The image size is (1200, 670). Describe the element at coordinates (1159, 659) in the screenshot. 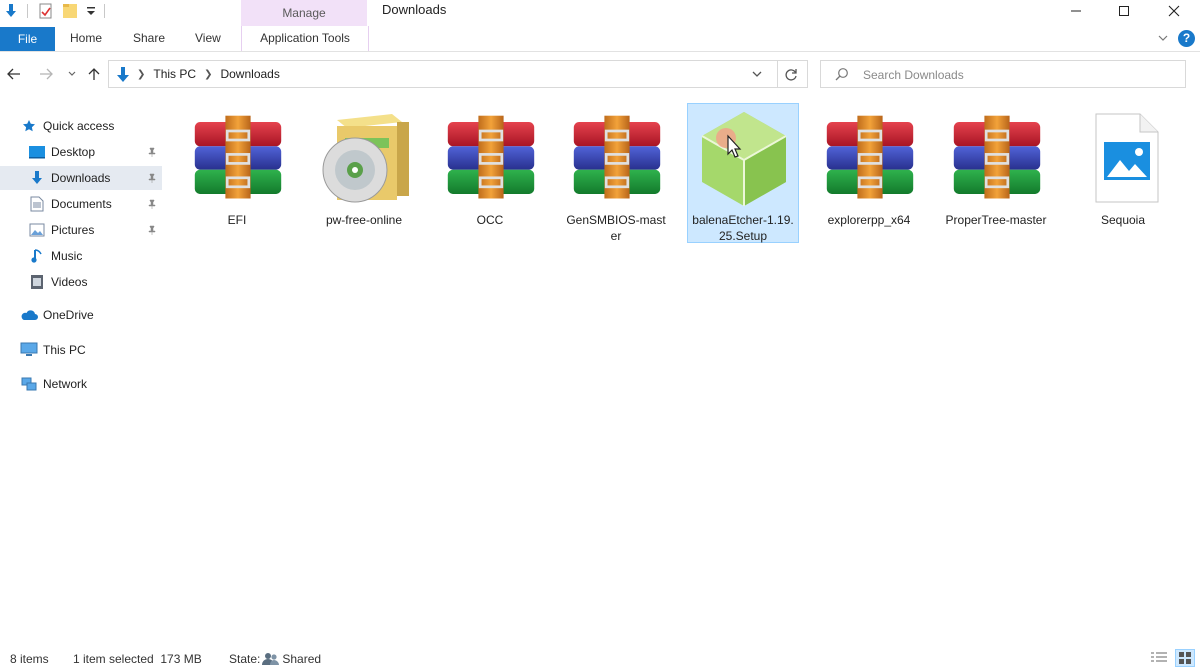

I see `details-view-icon` at that location.